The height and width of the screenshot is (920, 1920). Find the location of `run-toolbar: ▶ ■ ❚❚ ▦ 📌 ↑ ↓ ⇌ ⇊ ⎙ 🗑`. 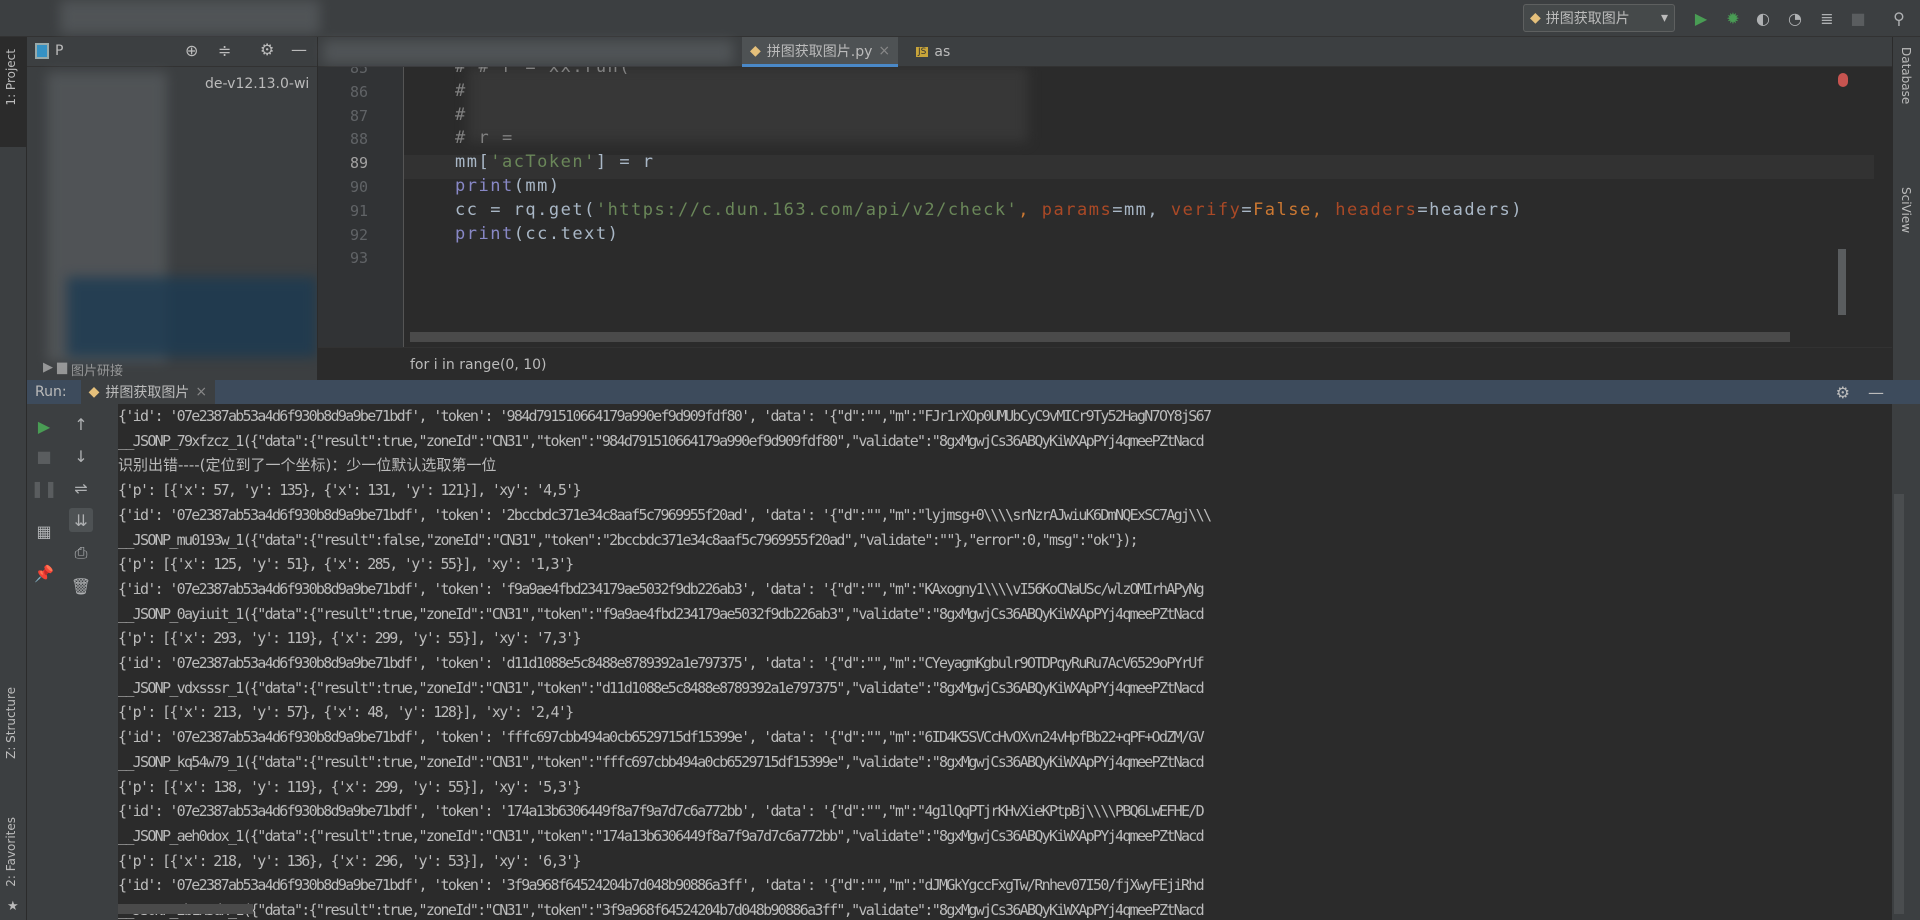

run-toolbar: ▶ ■ ❚❚ ▦ 📌 ↑ ↓ ⇌ ⇊ ⎙ 🗑 is located at coordinates (72, 662).